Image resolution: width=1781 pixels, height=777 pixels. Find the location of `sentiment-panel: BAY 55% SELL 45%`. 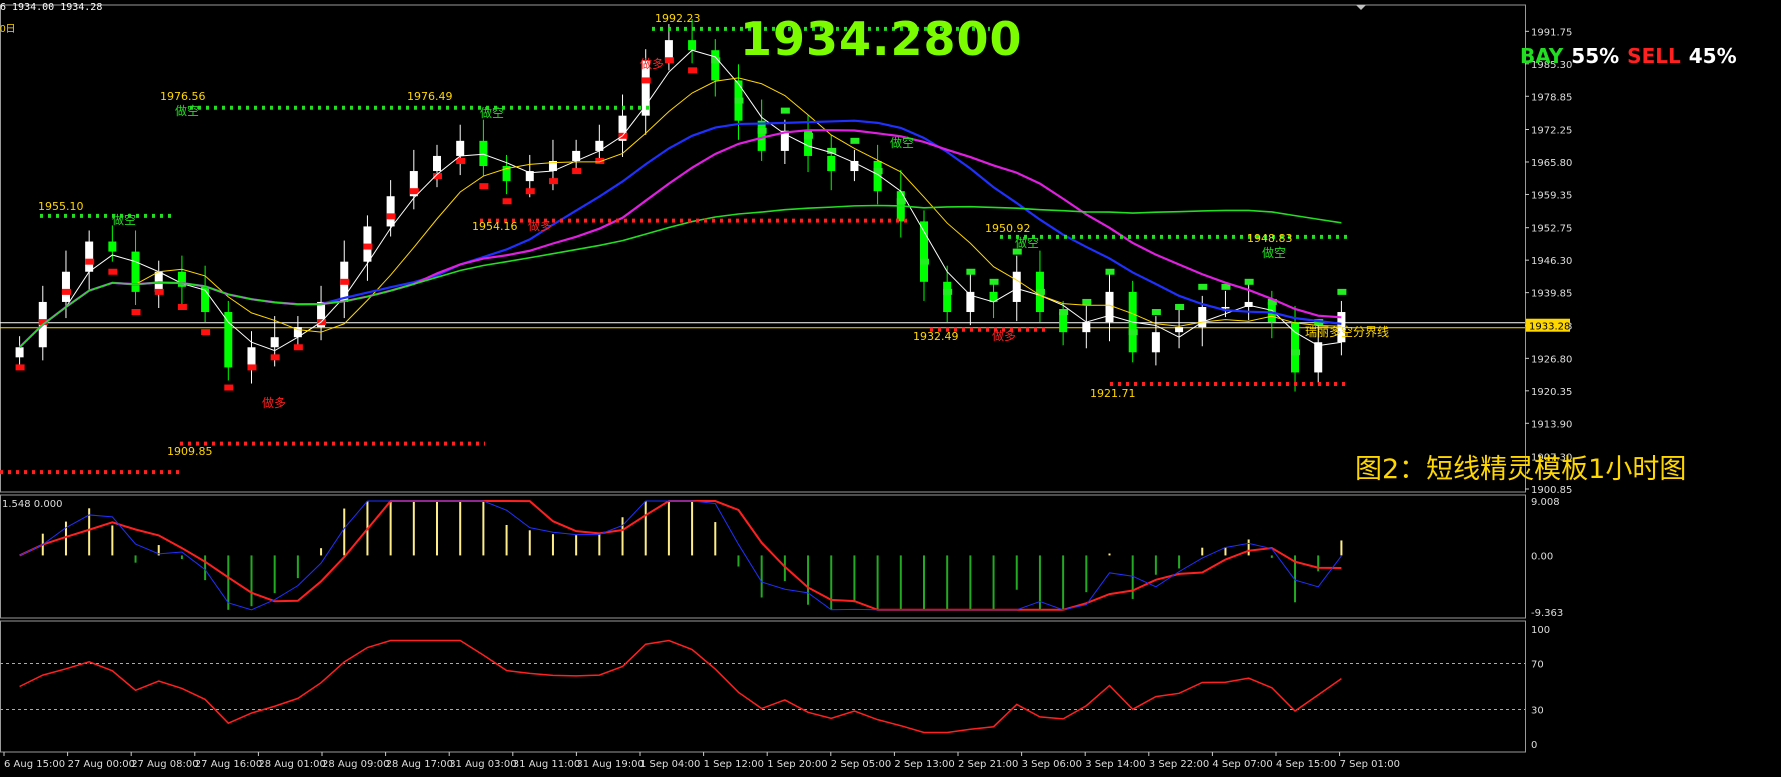

sentiment-panel: BAY 55% SELL 45% is located at coordinates (1632, 56).